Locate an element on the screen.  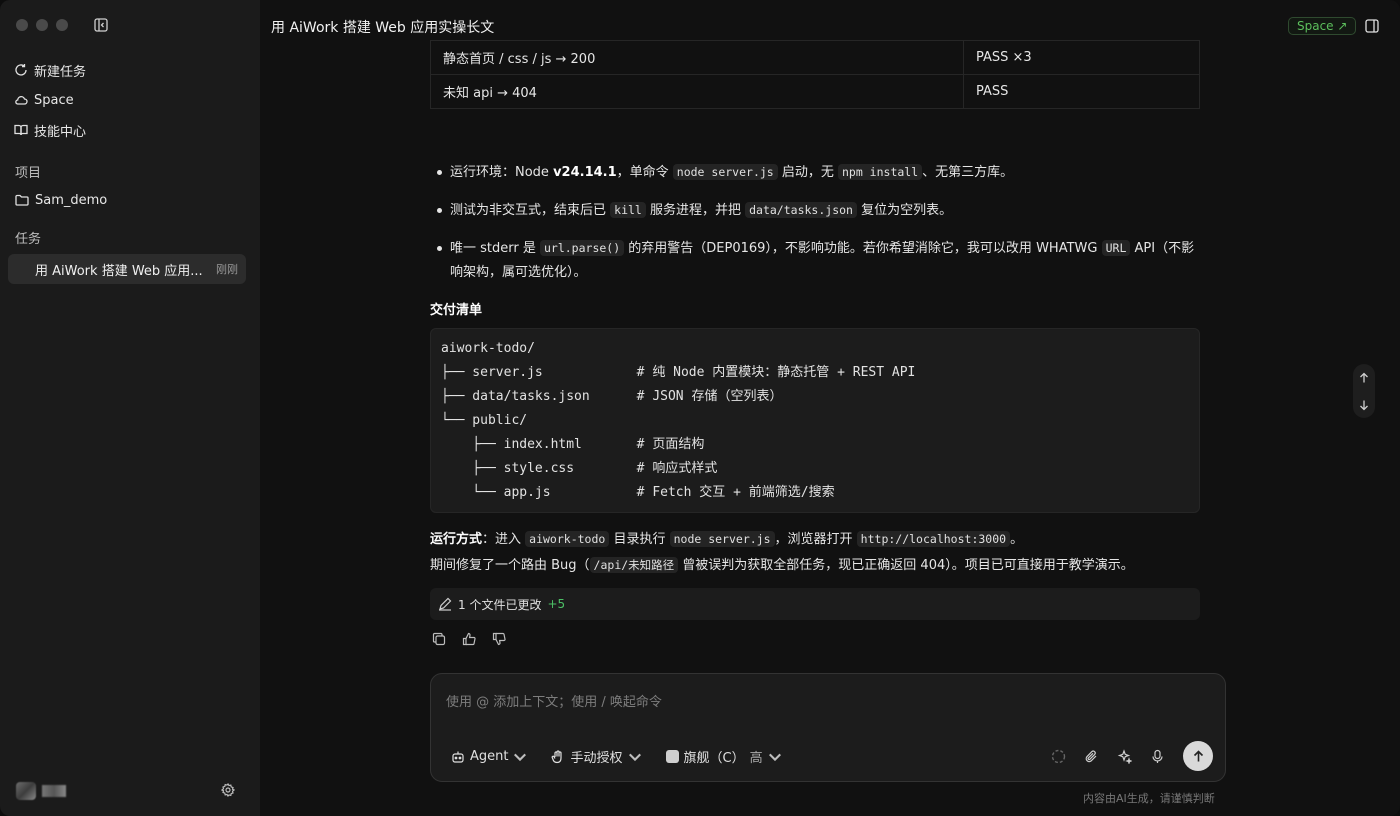
lines-added-count: +5 is located at coordinates (556, 604).